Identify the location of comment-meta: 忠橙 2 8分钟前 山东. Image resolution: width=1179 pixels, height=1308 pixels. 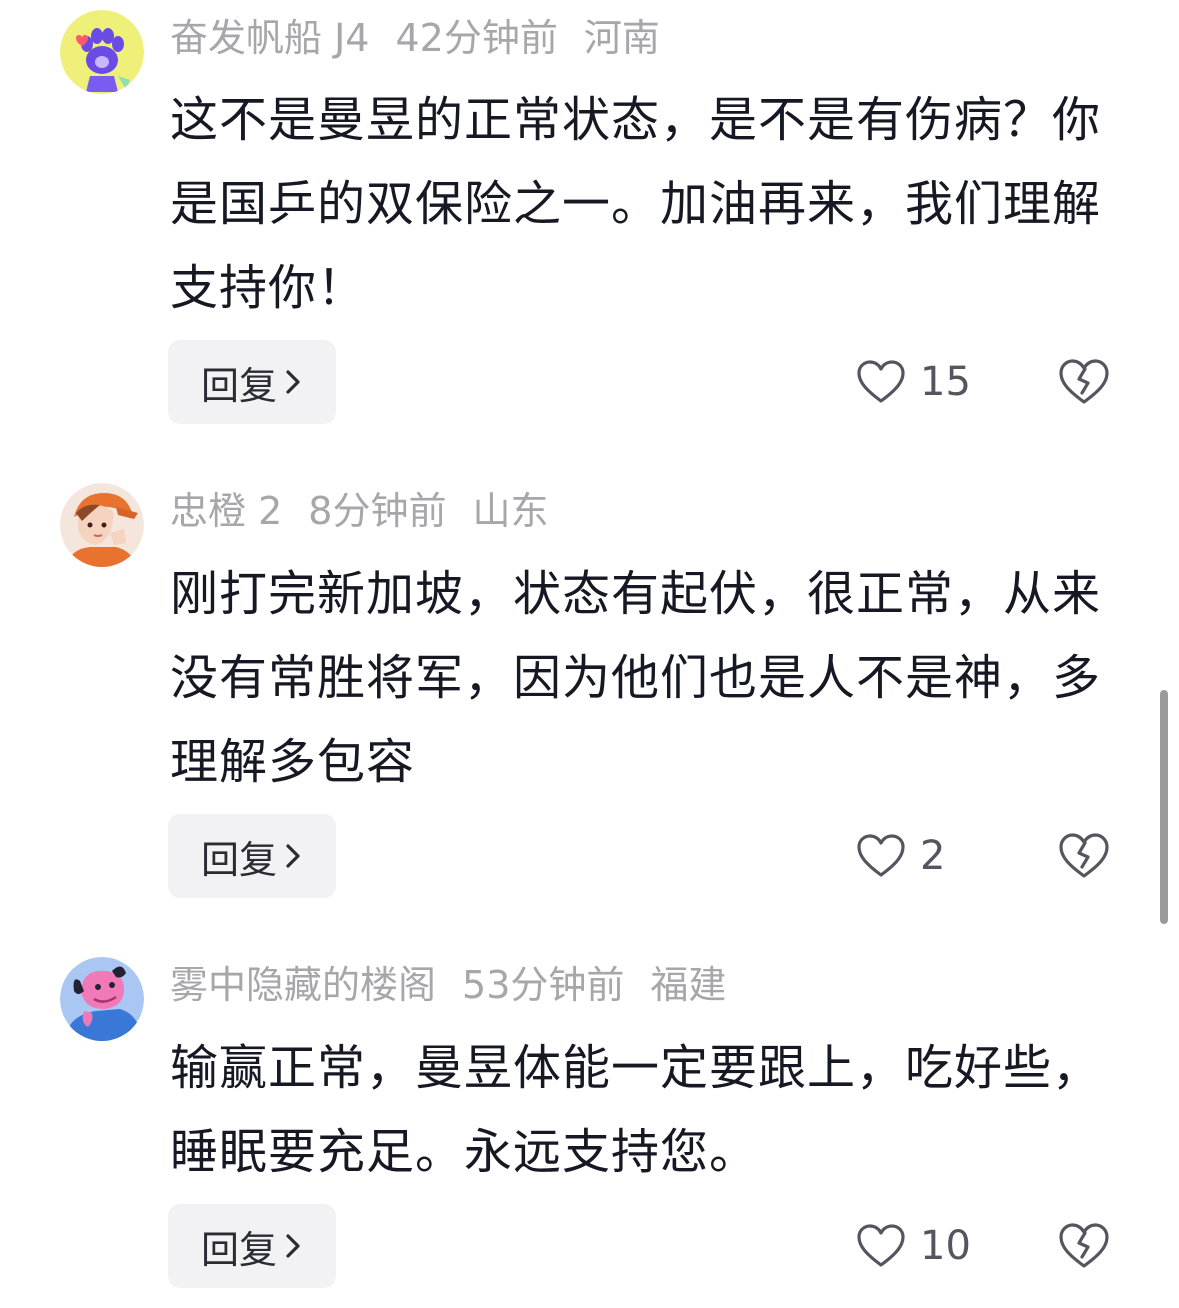
(372, 511).